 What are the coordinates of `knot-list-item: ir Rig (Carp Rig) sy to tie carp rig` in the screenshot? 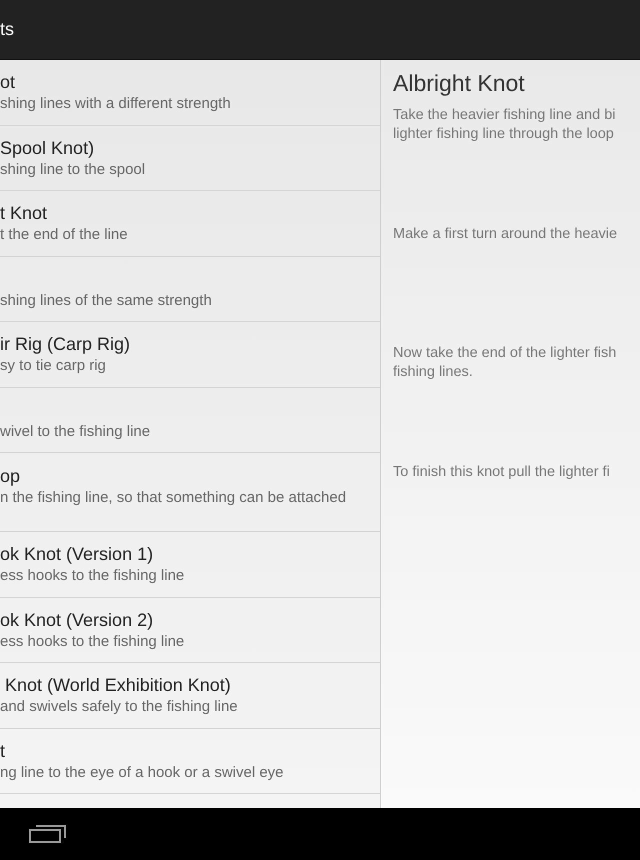 It's located at (190, 355).